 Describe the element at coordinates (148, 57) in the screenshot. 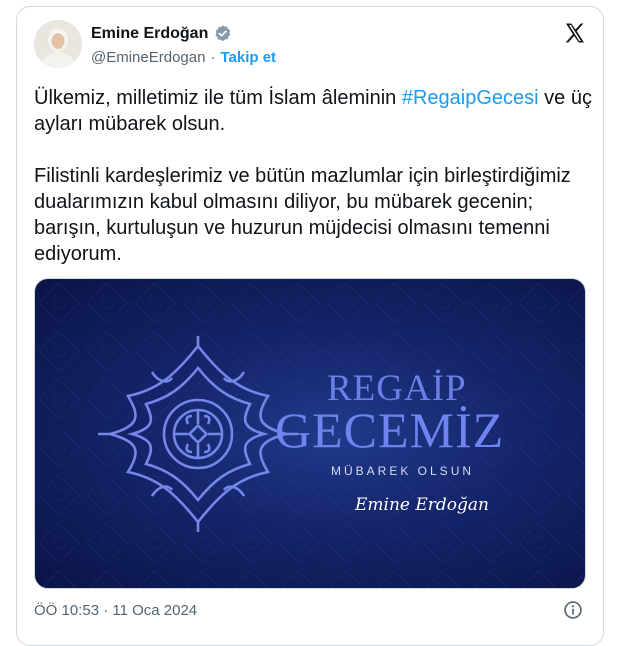

I see `author-handle: @EmineErdogan` at that location.